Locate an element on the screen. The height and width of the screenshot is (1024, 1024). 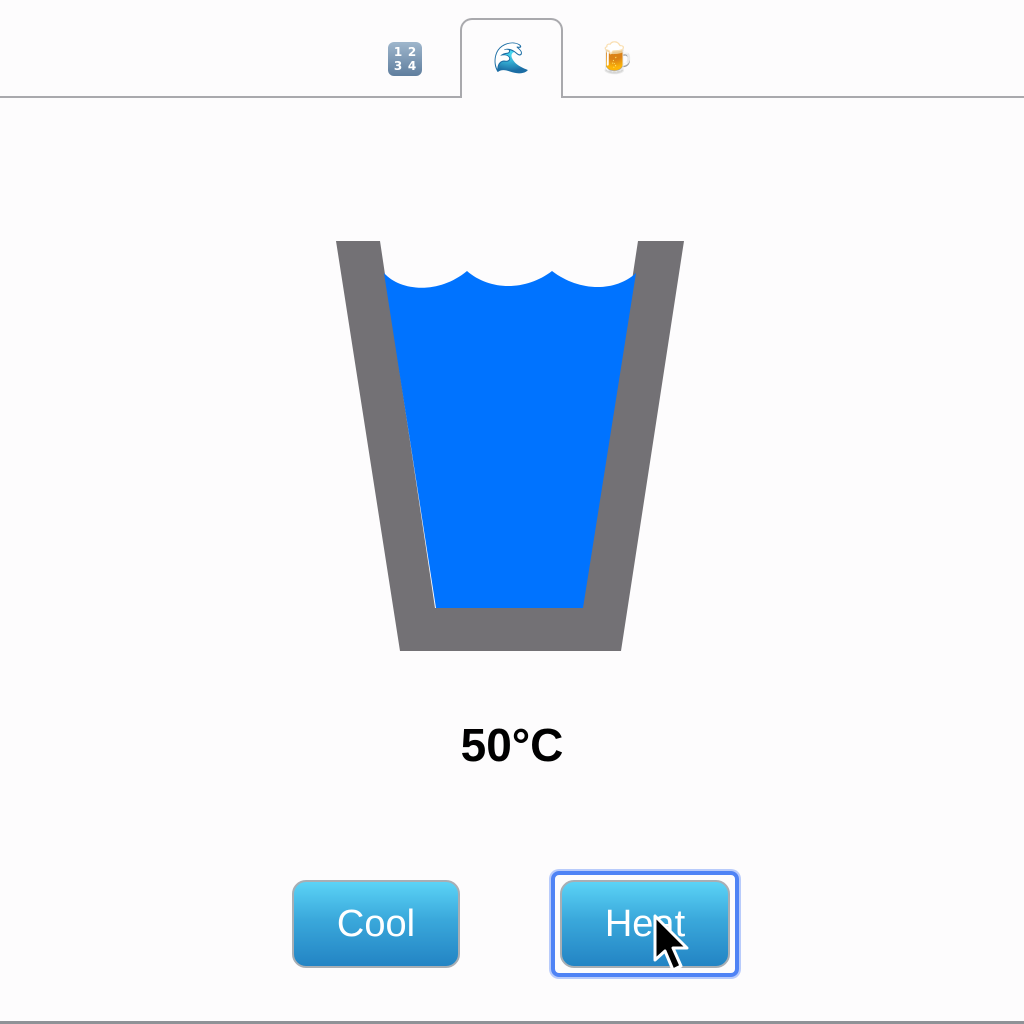
tab-numbers: 1 2 3 4 is located at coordinates (405, 59).